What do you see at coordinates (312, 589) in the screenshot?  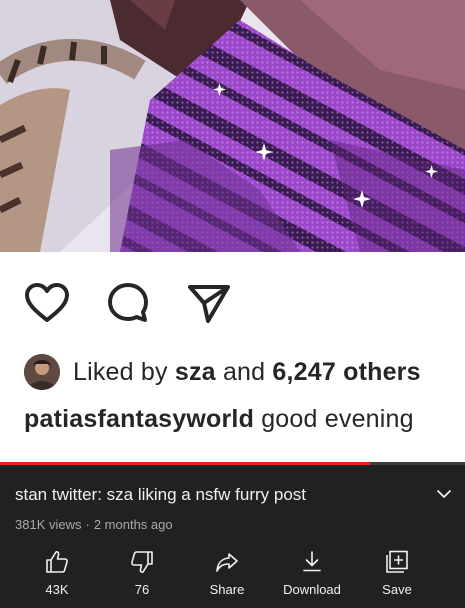 I see `download-label: Download` at bounding box center [312, 589].